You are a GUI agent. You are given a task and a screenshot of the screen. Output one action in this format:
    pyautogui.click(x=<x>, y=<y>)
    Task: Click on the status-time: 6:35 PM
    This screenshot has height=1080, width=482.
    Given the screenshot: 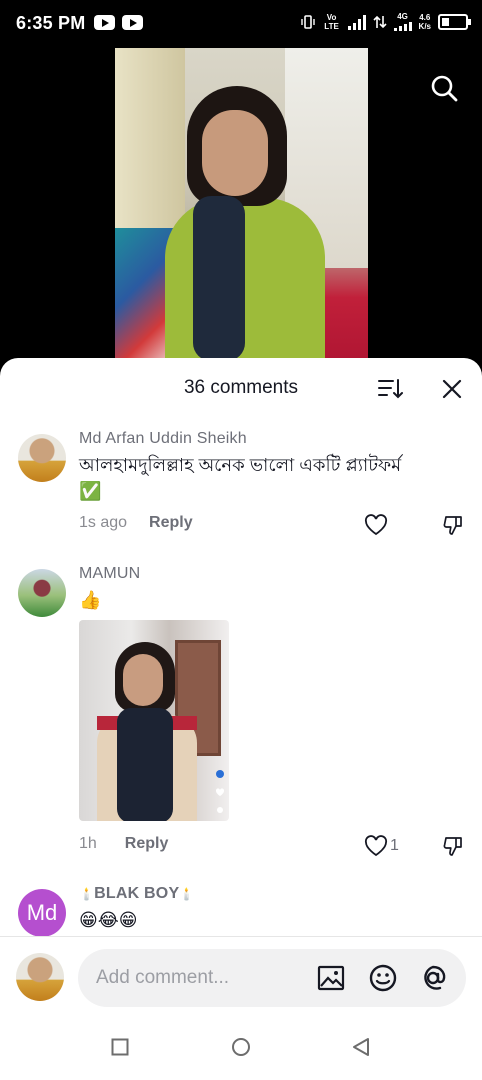 What is the action you would take?
    pyautogui.click(x=51, y=23)
    